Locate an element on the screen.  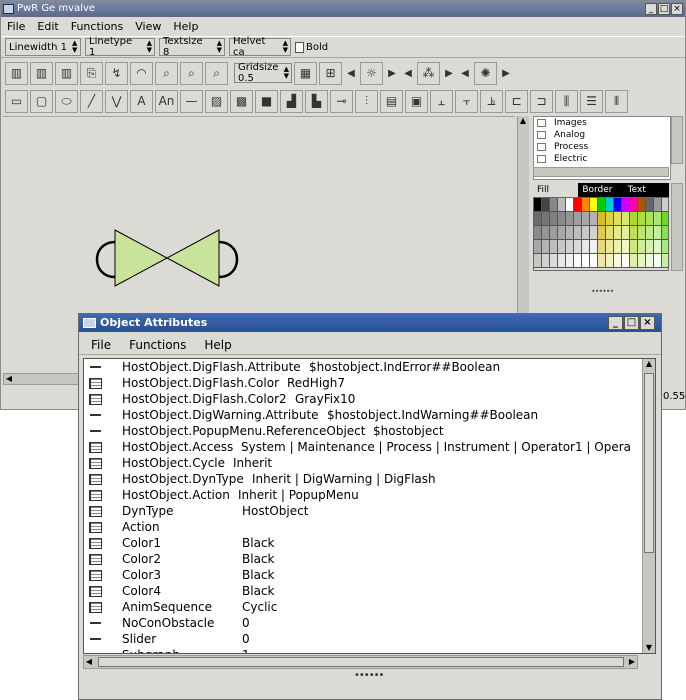
polyline-icon: ⋁ is located at coordinates (116, 101).